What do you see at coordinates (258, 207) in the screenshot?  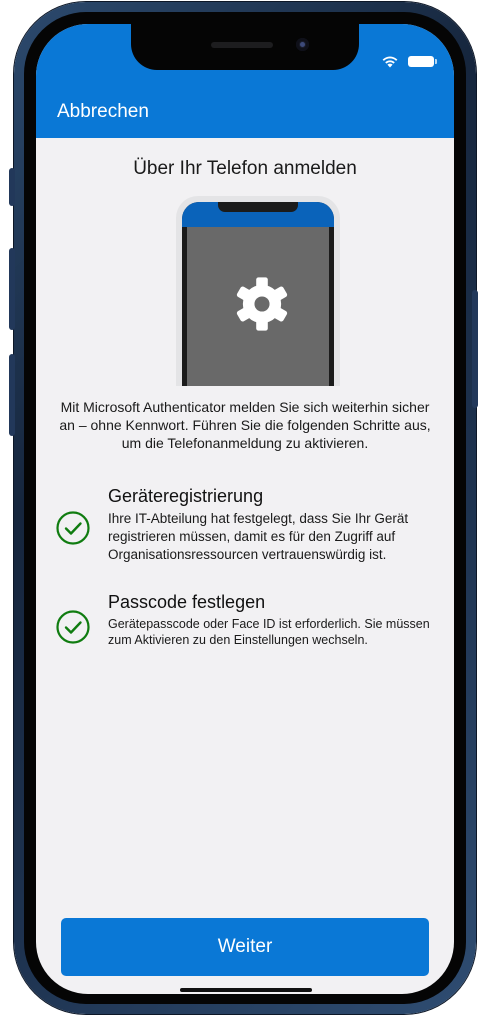 I see `phone-illustration-notch` at bounding box center [258, 207].